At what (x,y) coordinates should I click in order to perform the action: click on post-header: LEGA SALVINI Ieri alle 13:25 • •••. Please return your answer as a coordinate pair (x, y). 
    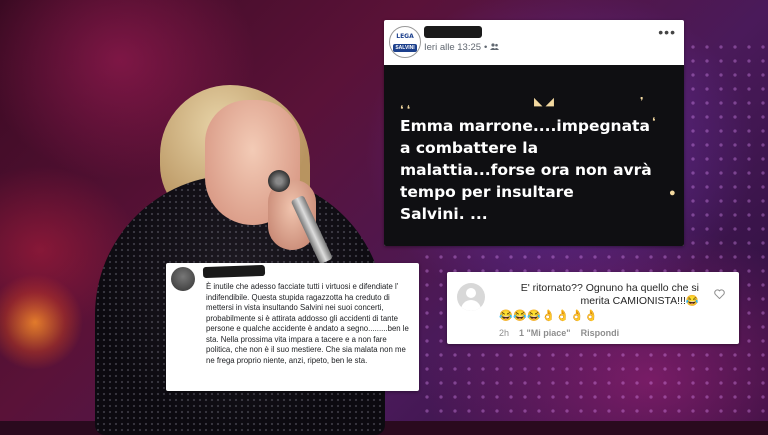
    Looking at the image, I should click on (534, 42).